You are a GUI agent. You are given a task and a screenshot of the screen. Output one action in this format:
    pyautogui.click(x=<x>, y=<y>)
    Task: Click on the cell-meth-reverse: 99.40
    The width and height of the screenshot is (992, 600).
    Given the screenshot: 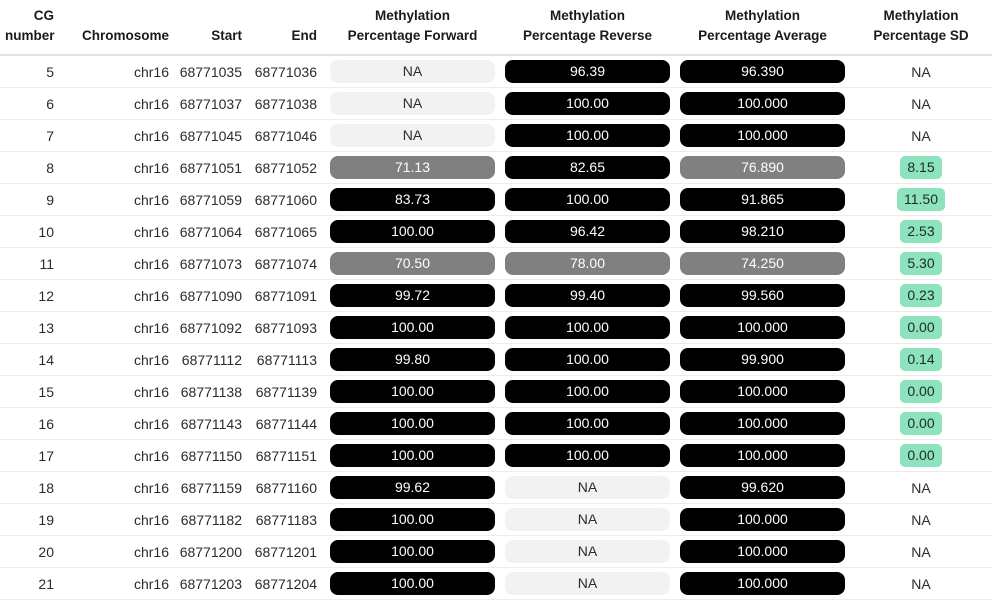 What is the action you would take?
    pyautogui.click(x=587, y=296)
    